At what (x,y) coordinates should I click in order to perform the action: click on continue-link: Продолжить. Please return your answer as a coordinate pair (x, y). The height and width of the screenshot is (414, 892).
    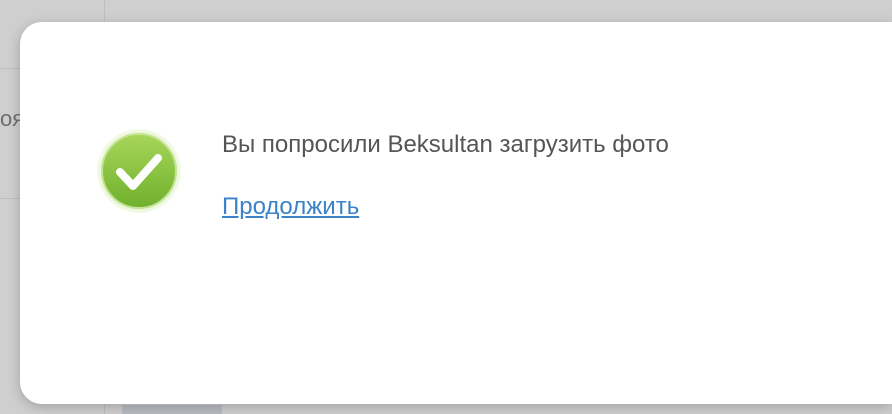
    Looking at the image, I should click on (290, 207).